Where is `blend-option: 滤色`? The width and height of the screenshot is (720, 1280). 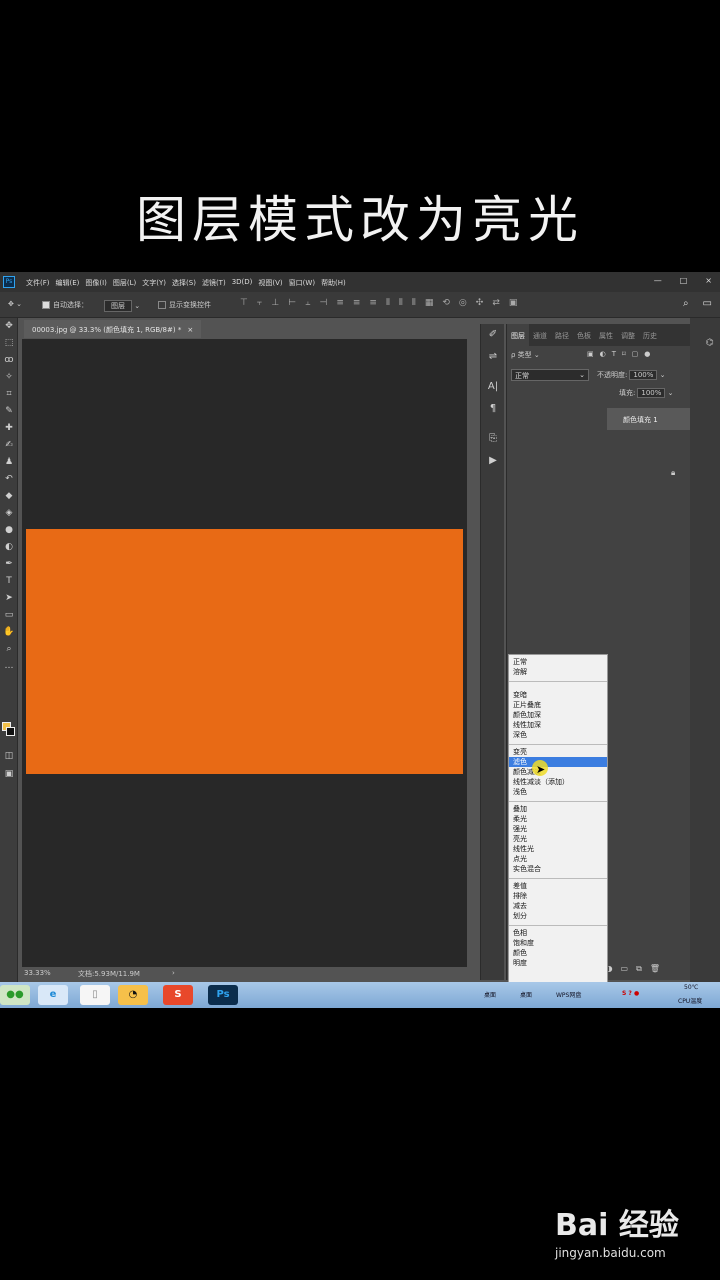
blend-option: 滤色 is located at coordinates (558, 762).